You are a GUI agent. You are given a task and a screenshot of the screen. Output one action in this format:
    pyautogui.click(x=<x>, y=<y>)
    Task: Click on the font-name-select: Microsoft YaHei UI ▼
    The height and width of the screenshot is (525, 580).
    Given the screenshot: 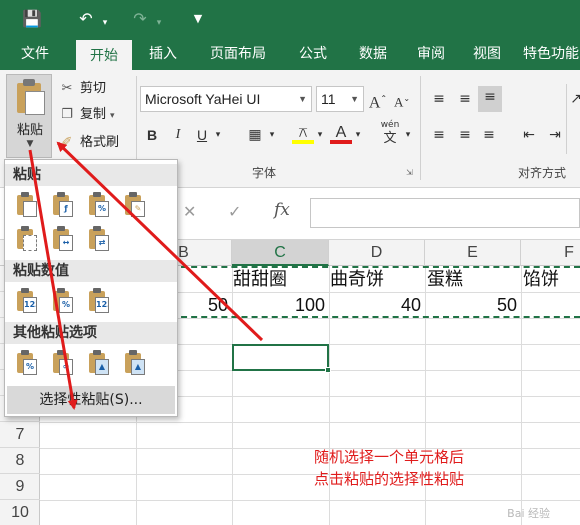 What is the action you would take?
    pyautogui.click(x=226, y=99)
    